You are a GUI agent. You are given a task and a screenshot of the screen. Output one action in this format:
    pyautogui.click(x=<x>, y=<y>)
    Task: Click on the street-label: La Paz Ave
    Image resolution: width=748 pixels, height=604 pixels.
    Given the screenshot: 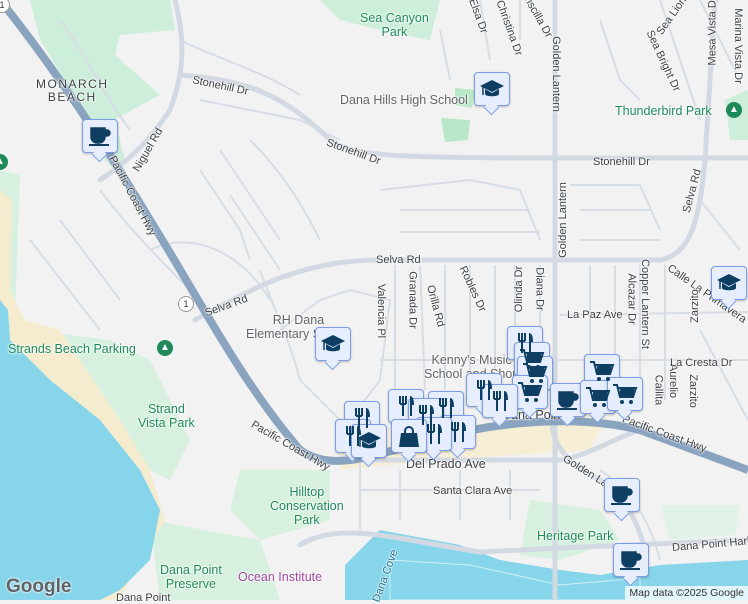 What is the action you would take?
    pyautogui.click(x=595, y=315)
    